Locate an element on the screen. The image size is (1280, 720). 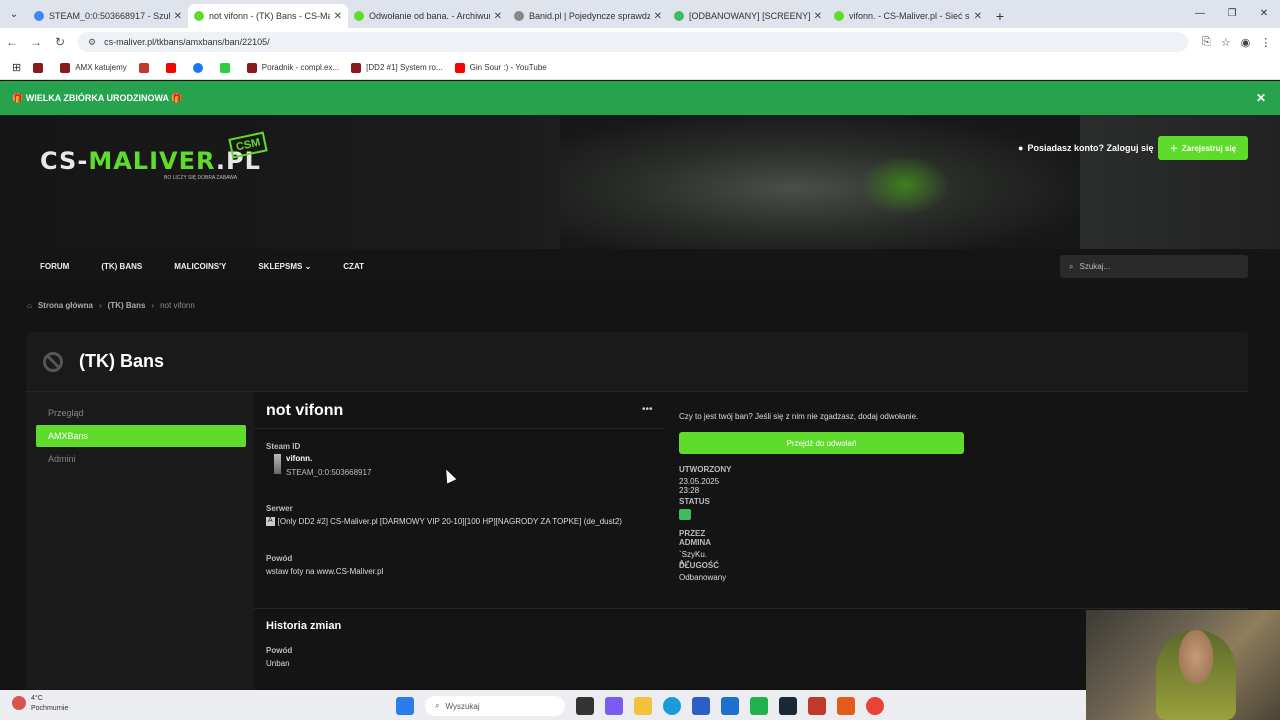
taskbar-search: ⌕ Wyszukaj is located at coordinates (495, 706).